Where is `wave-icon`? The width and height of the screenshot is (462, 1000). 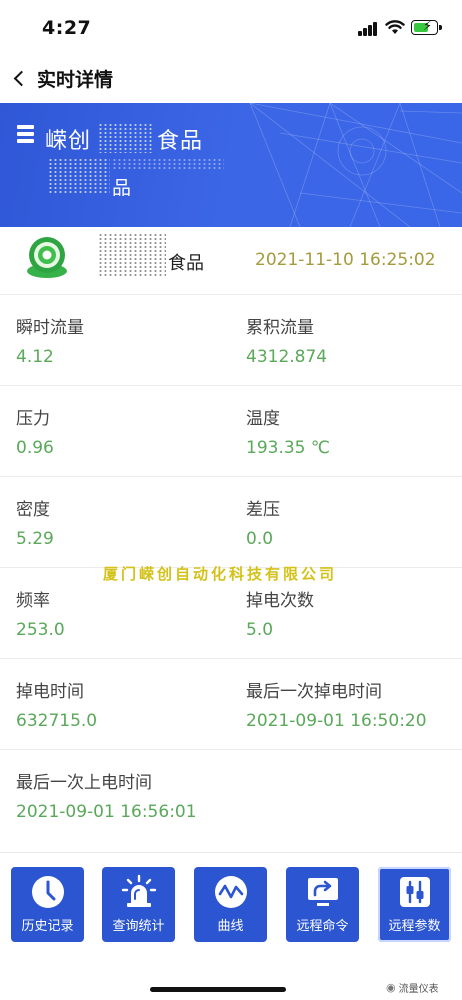
wave-icon is located at coordinates (230, 892).